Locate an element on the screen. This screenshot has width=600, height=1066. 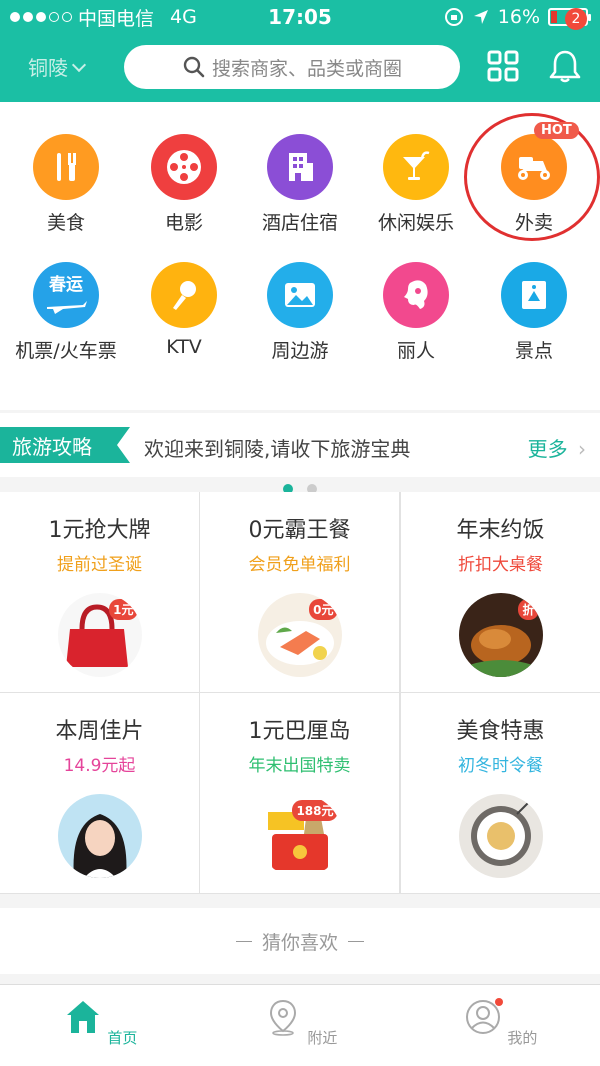
category-mountain-photo: 周边游 is located at coordinates (300, 312).